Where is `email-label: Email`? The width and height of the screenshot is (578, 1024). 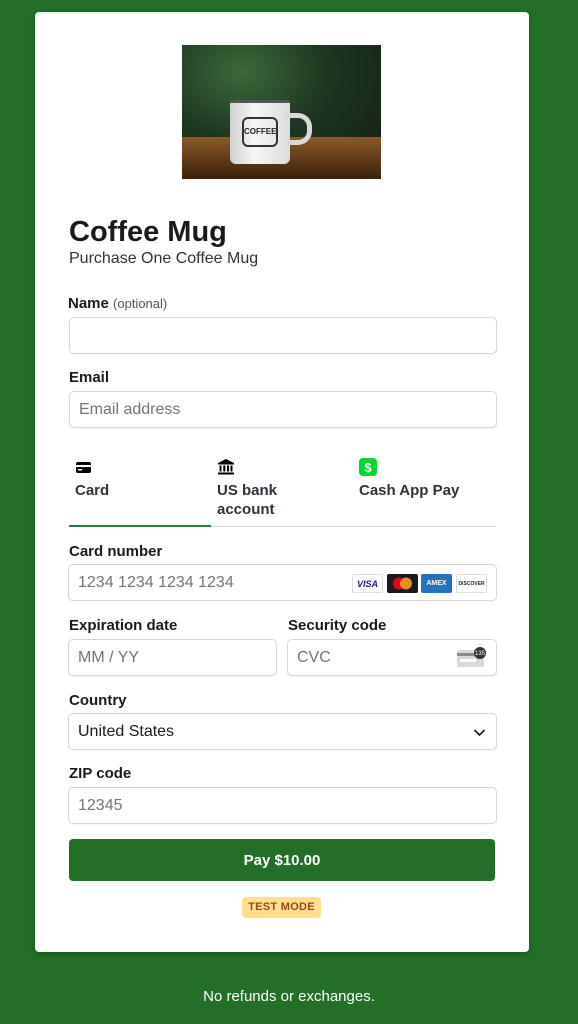
email-label: Email is located at coordinates (89, 377).